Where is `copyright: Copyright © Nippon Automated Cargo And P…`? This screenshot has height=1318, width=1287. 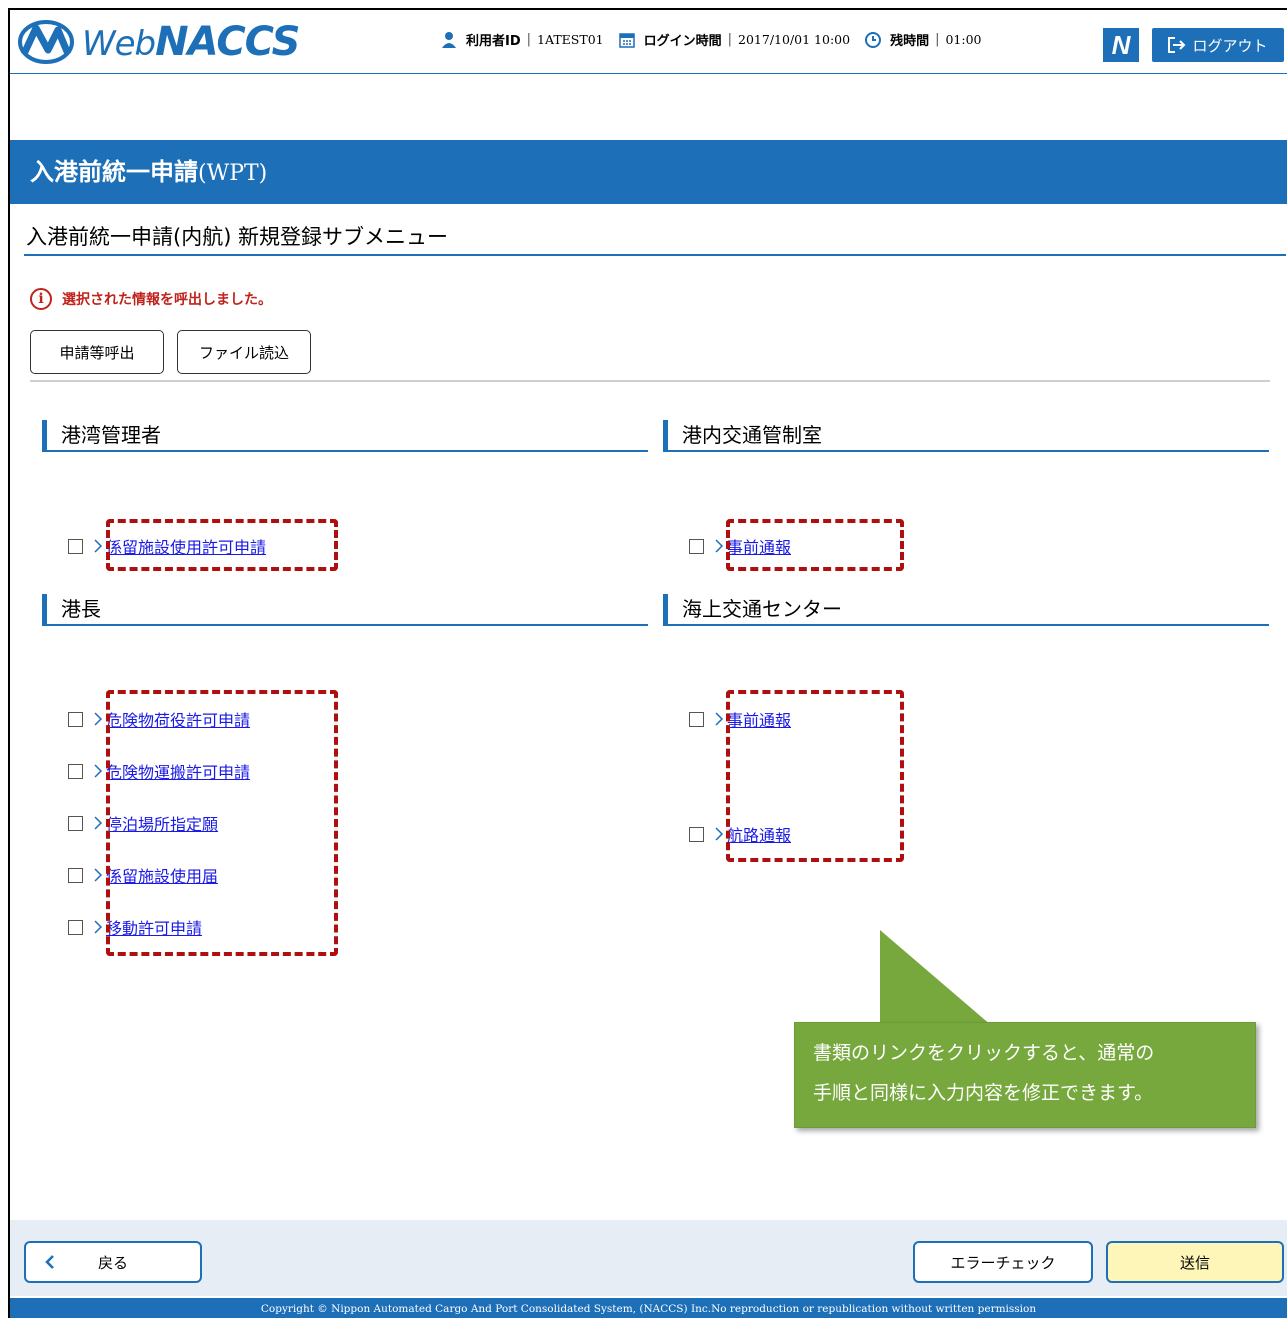 copyright: Copyright © Nippon Automated Cargo And P… is located at coordinates (648, 1308).